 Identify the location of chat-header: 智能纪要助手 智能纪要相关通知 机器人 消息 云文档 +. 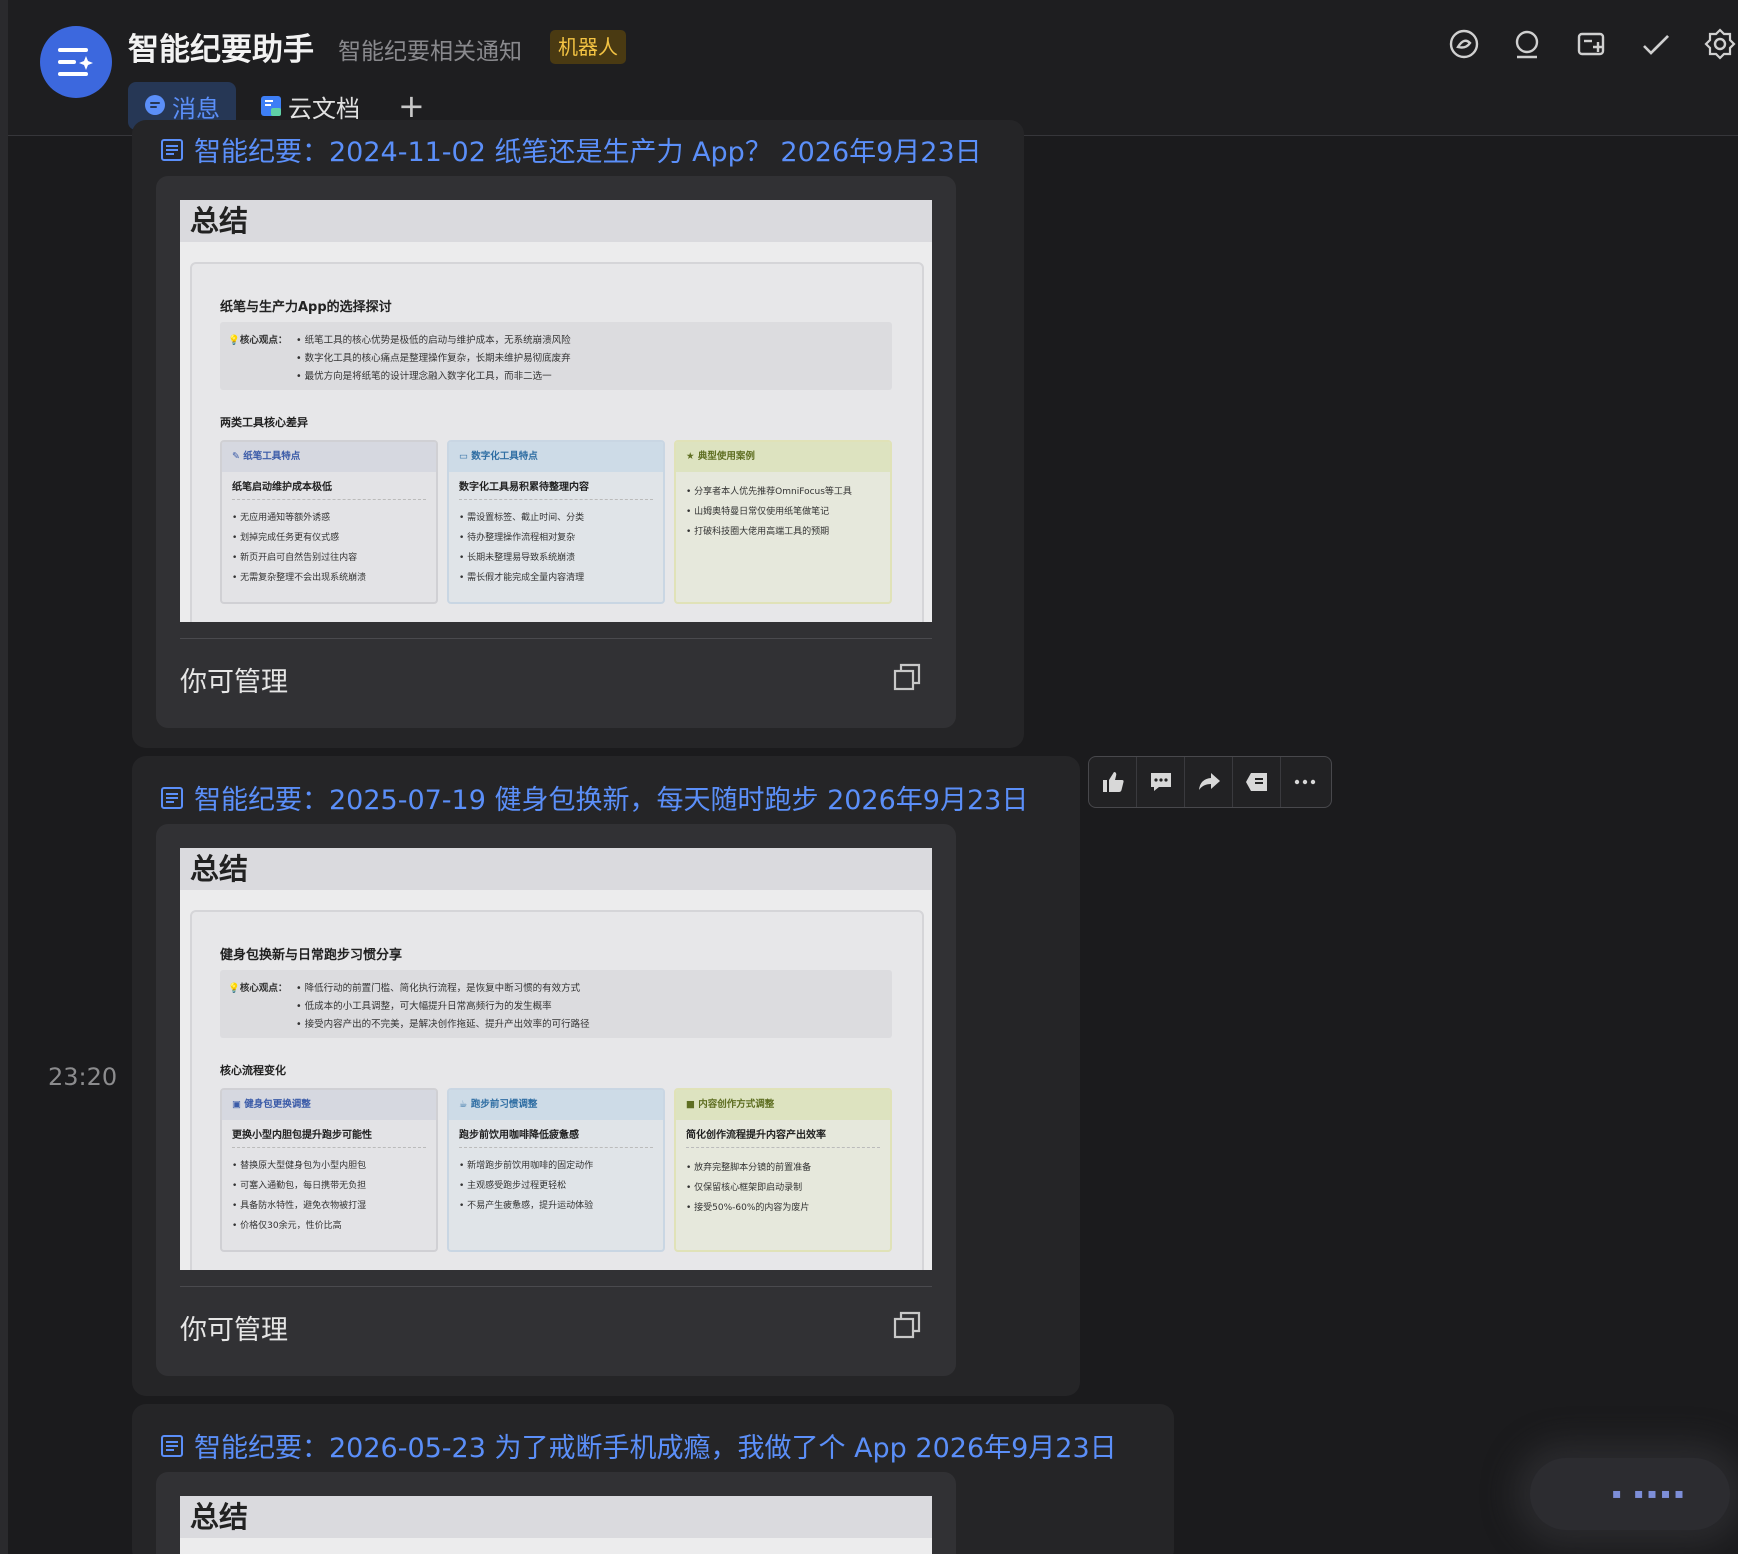
(873, 68).